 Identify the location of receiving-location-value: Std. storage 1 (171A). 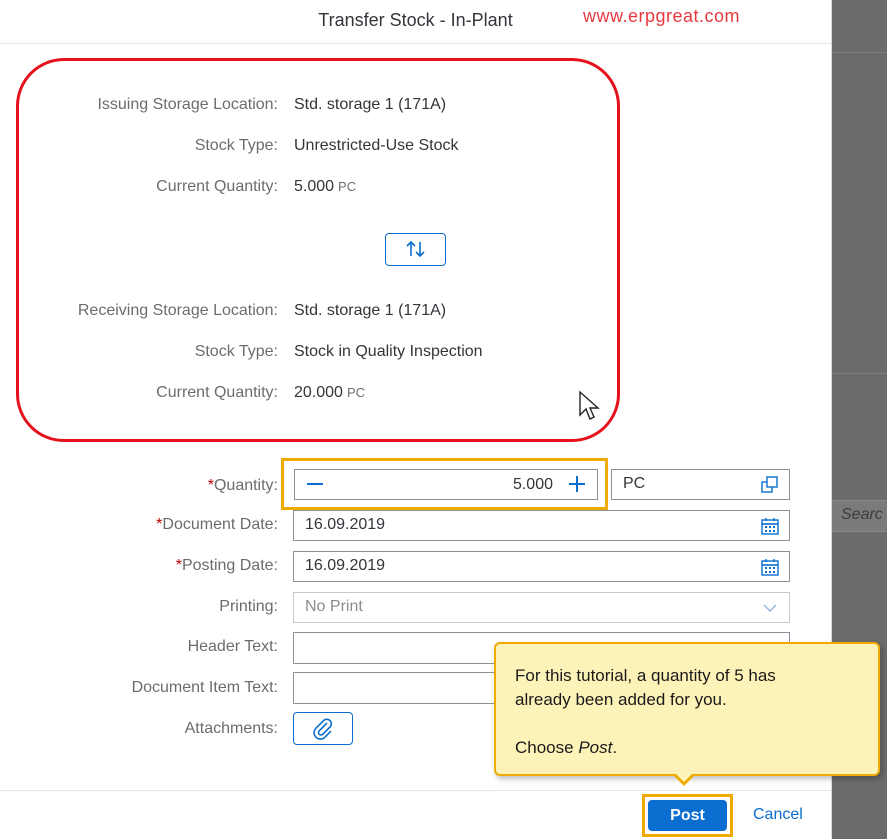
(370, 310).